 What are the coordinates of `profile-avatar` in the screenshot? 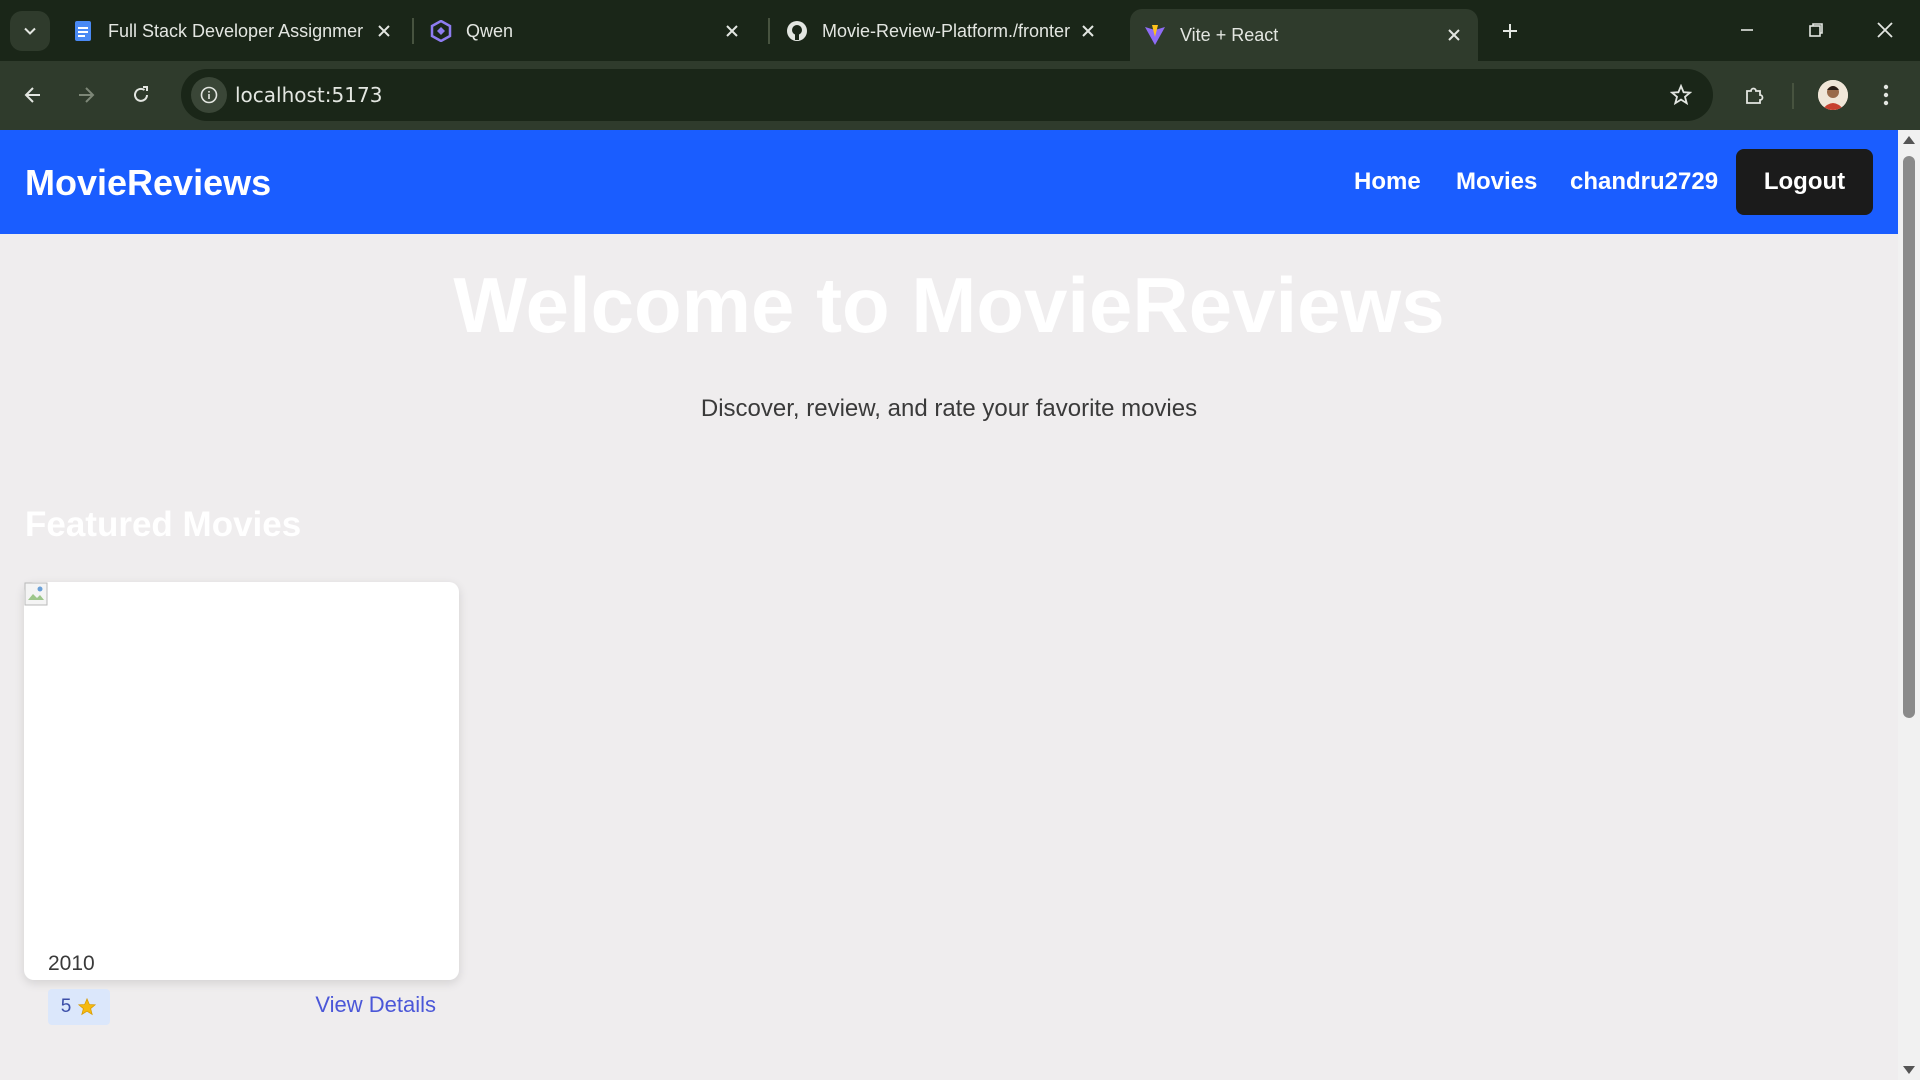 It's located at (1833, 95).